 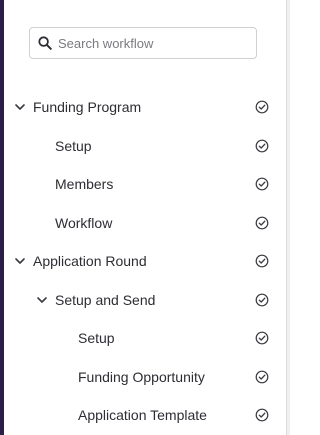 I want to click on tree-item-members: Members, so click(x=143, y=184).